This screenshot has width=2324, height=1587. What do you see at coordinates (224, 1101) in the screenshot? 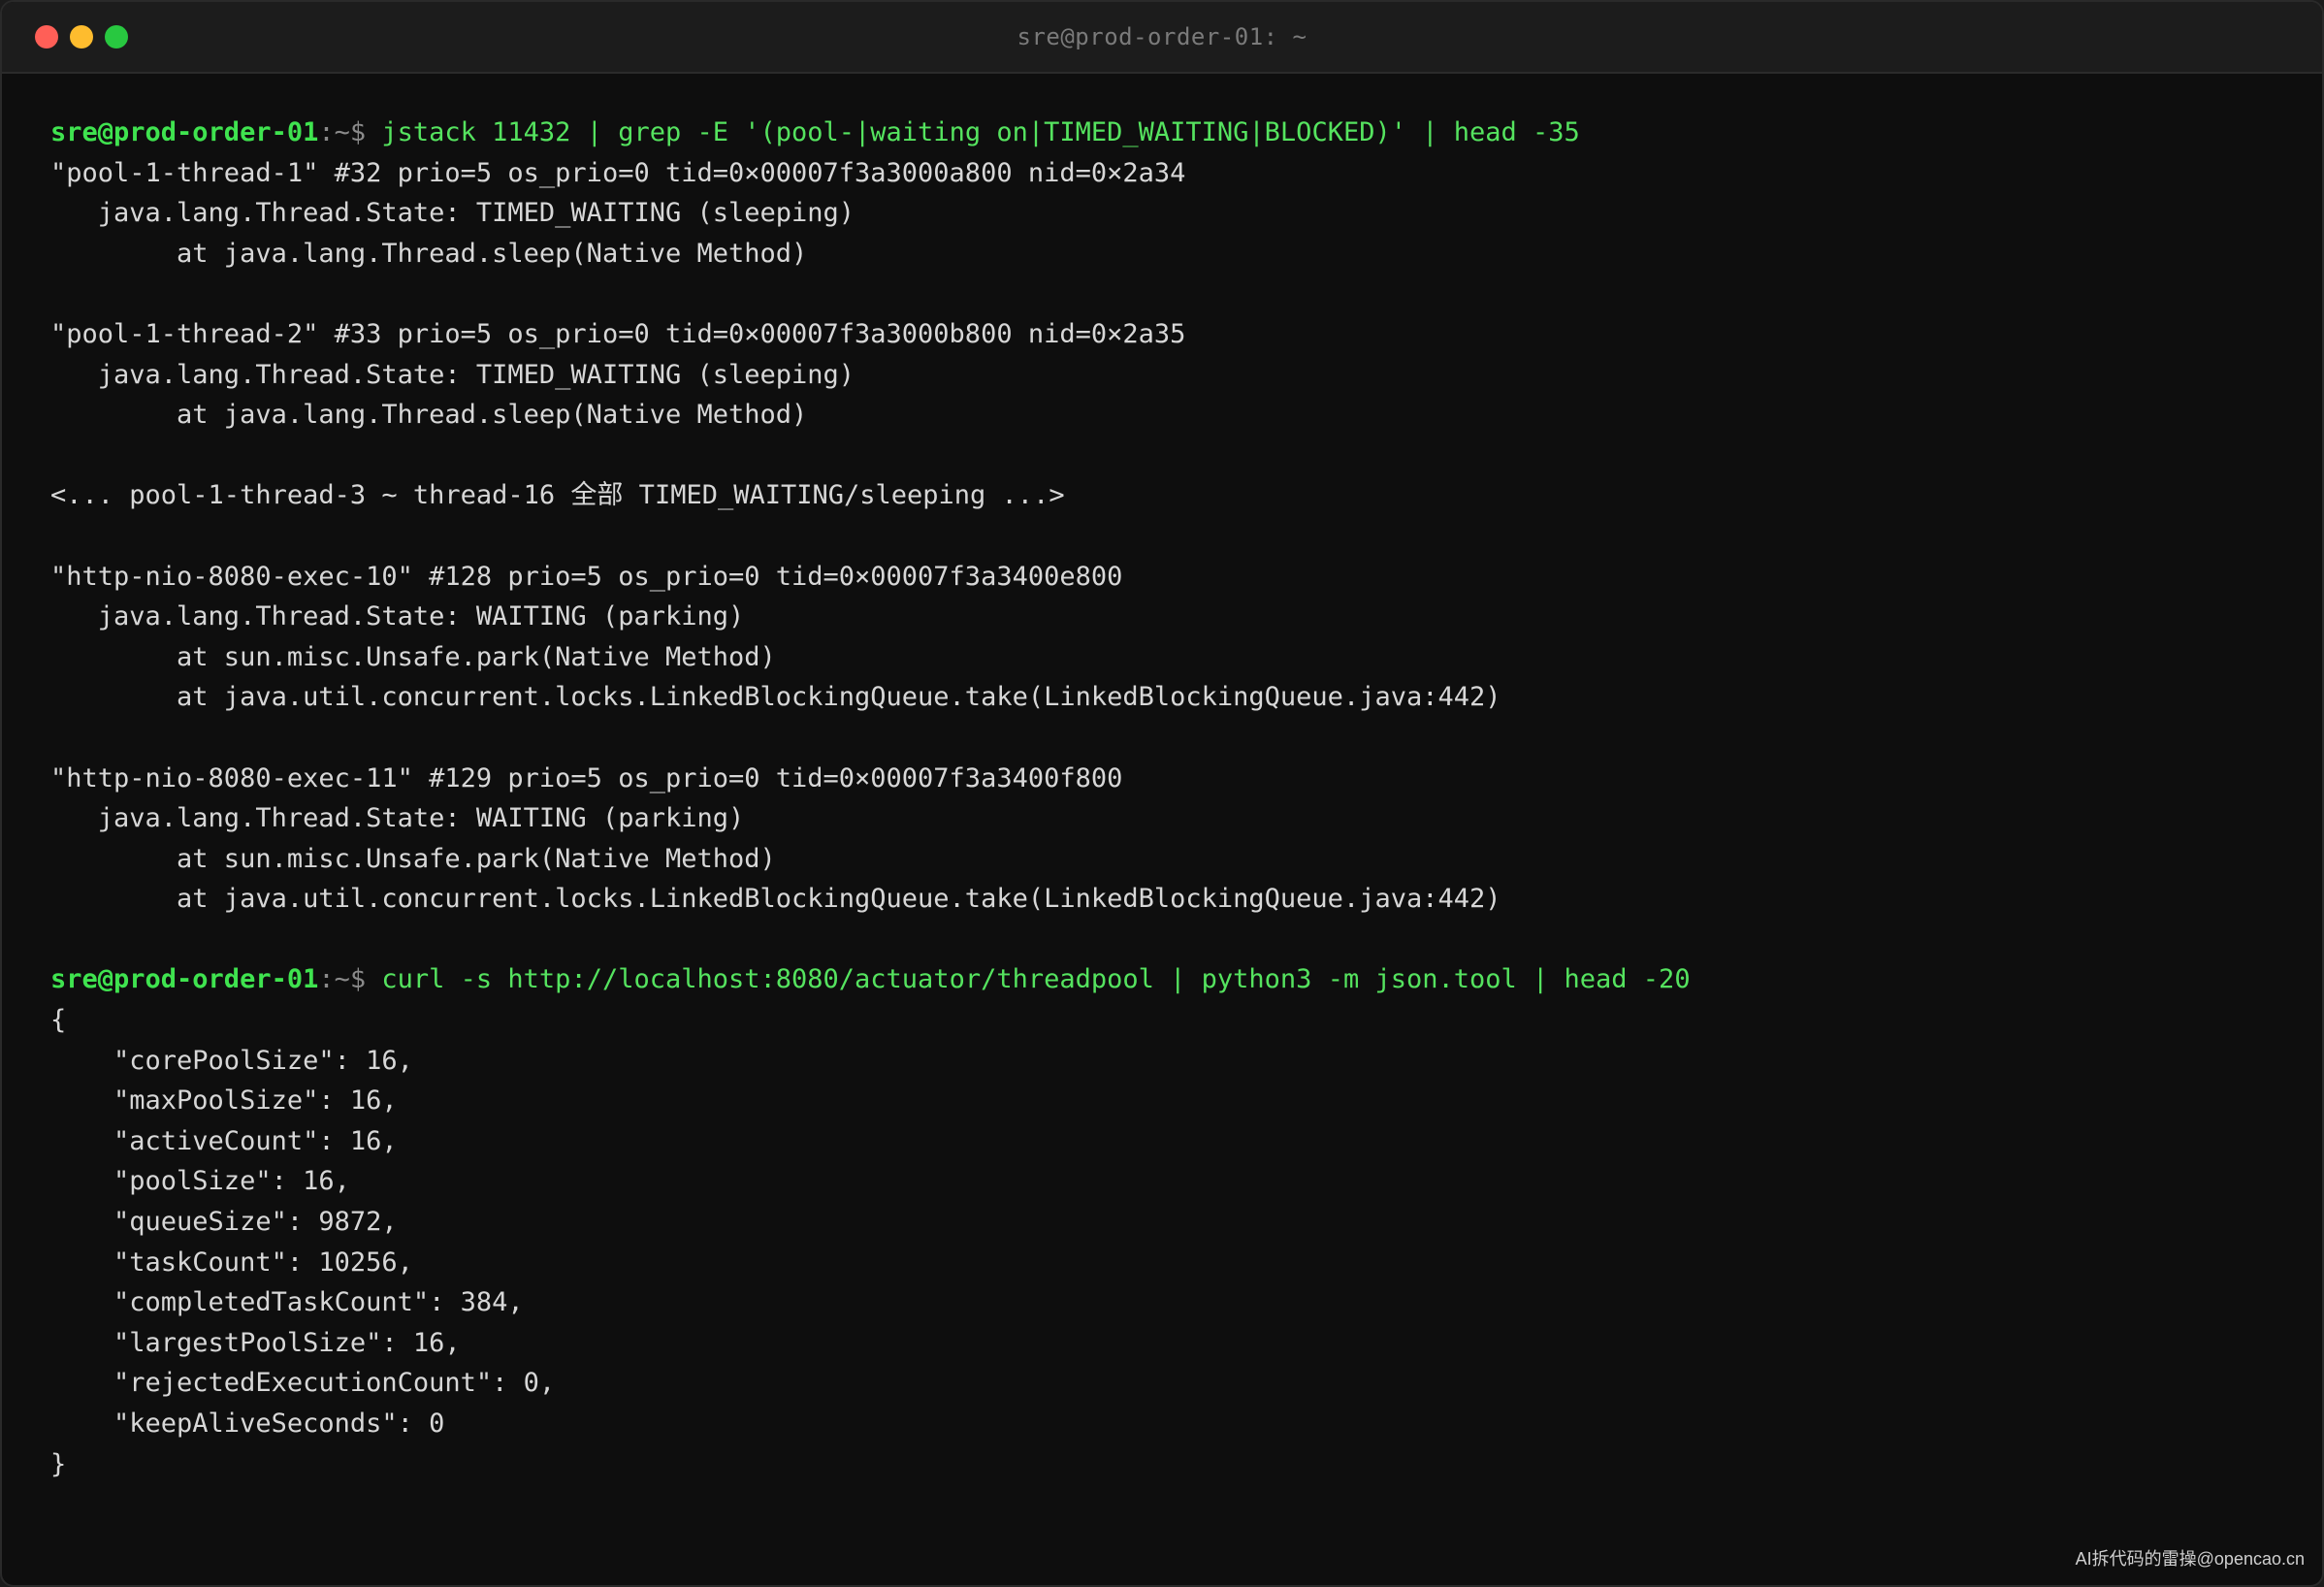
I see `output-line: "maxPoolSize": 16,` at bounding box center [224, 1101].